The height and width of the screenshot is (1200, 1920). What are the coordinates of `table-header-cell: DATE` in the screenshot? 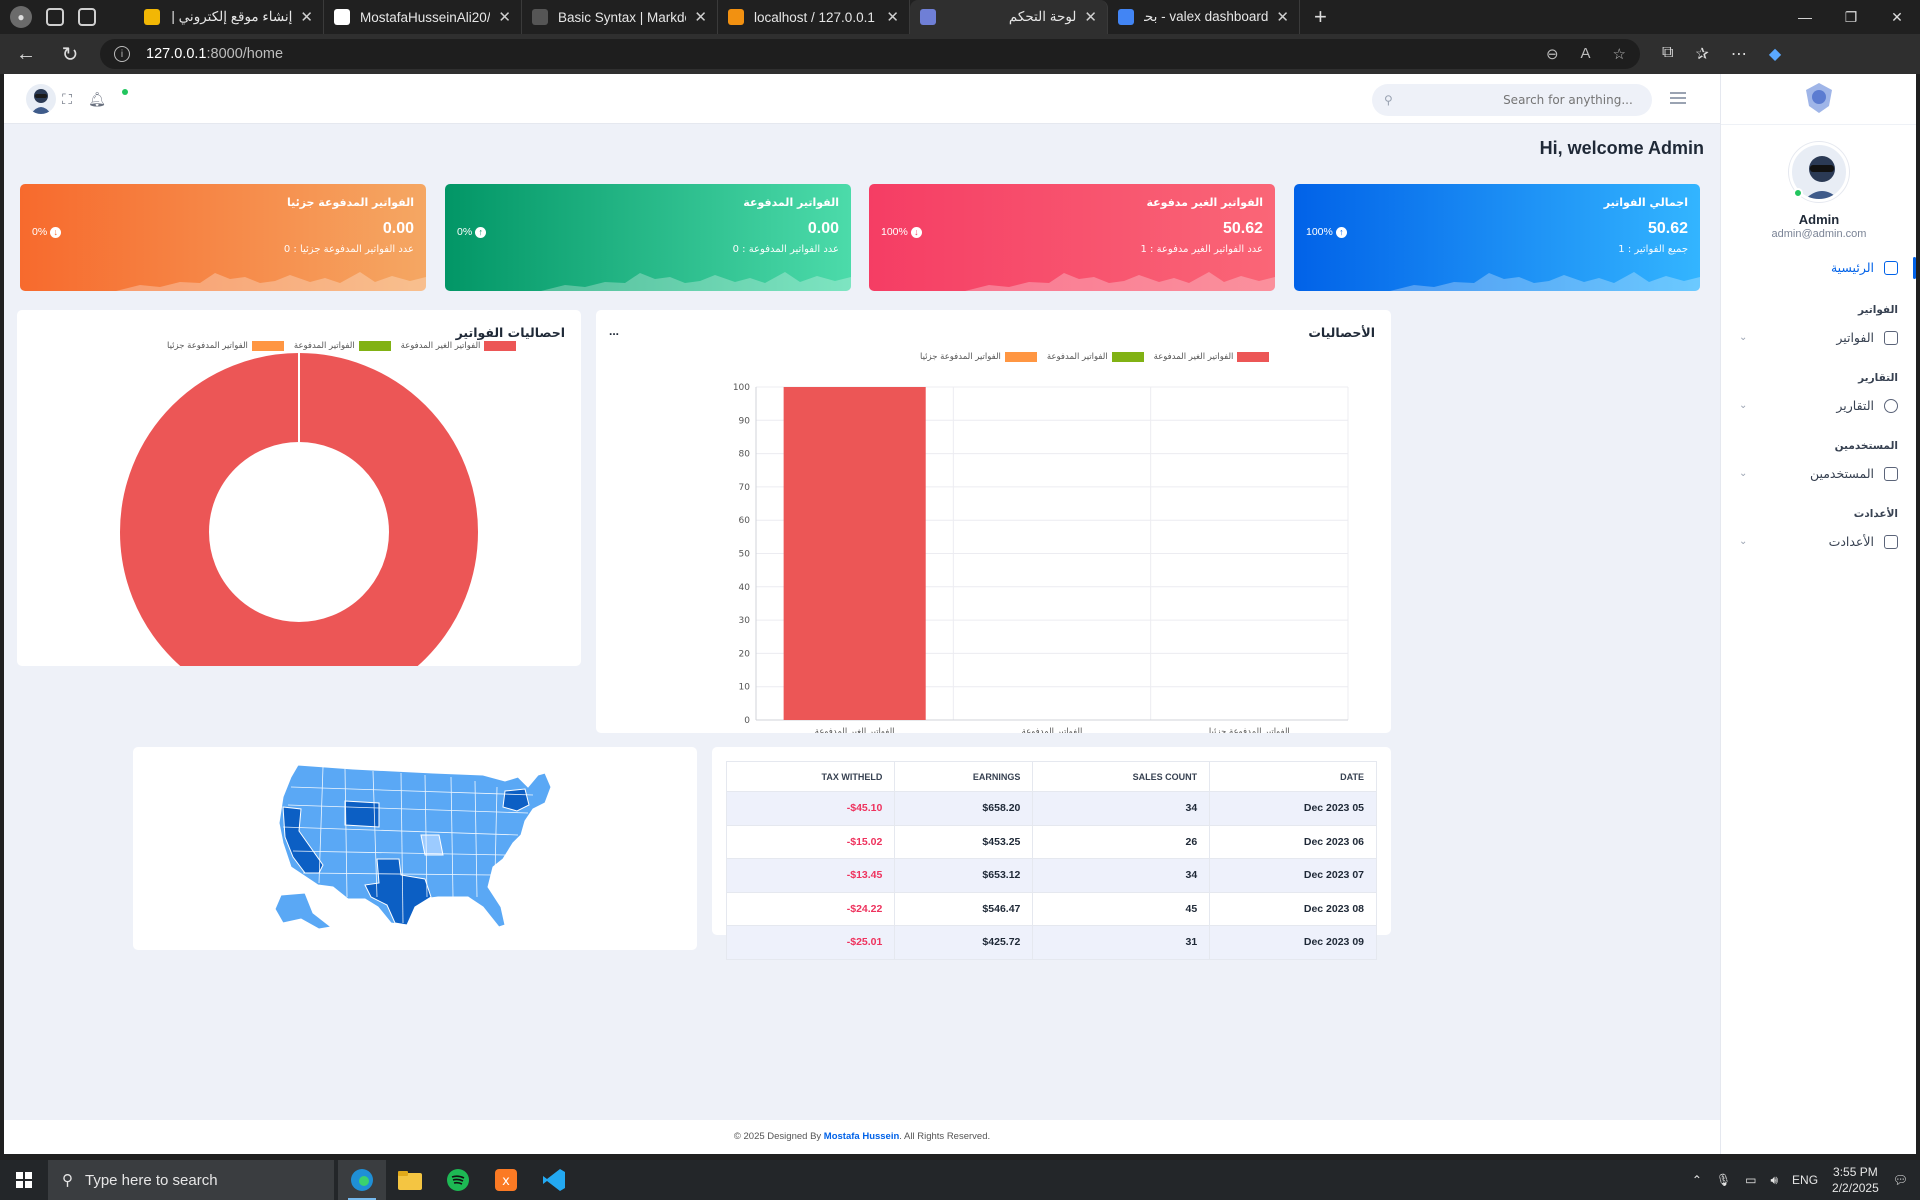 It's located at (1293, 776).